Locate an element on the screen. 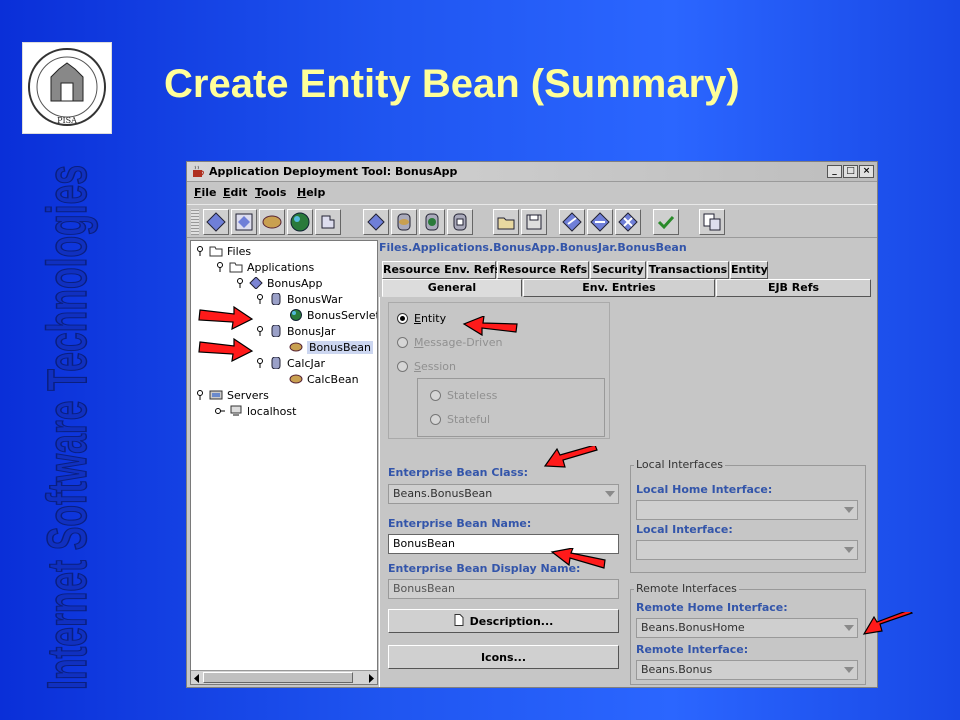 The width and height of the screenshot is (960, 720). tree-node-servers: Servers is located at coordinates (286, 395).